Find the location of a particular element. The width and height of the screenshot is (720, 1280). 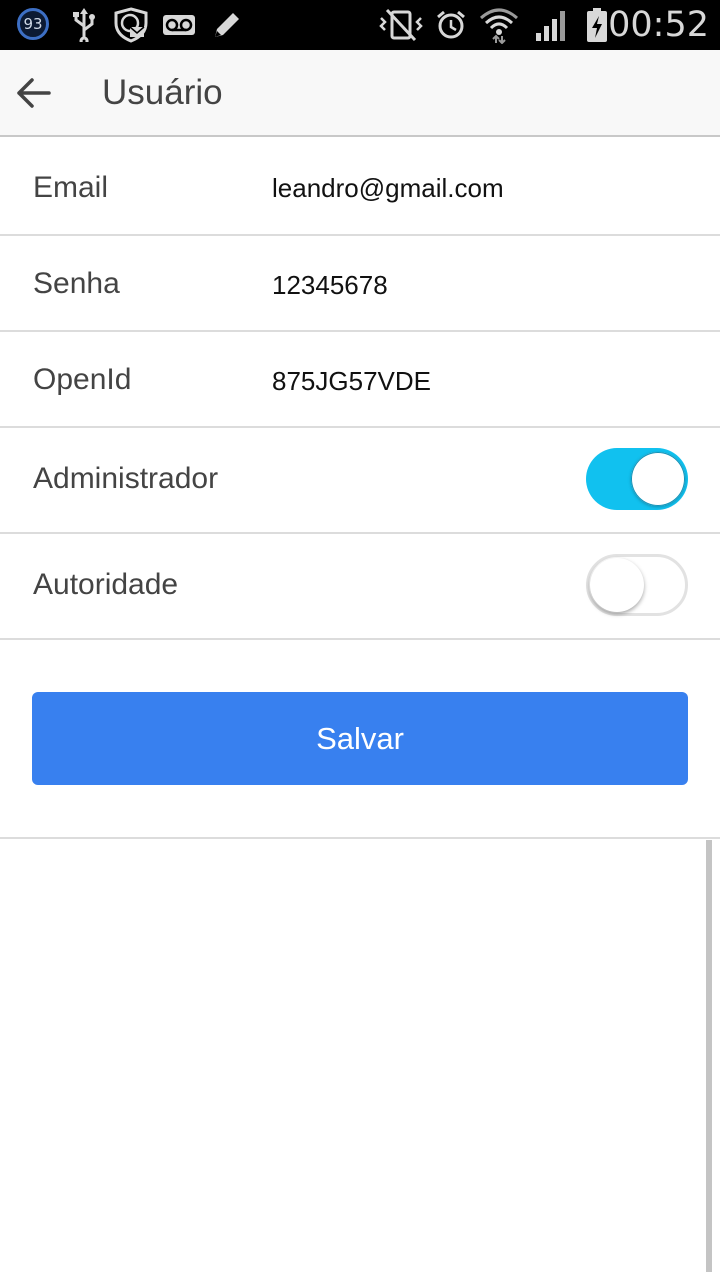

senha-row: Senha is located at coordinates (360, 284).